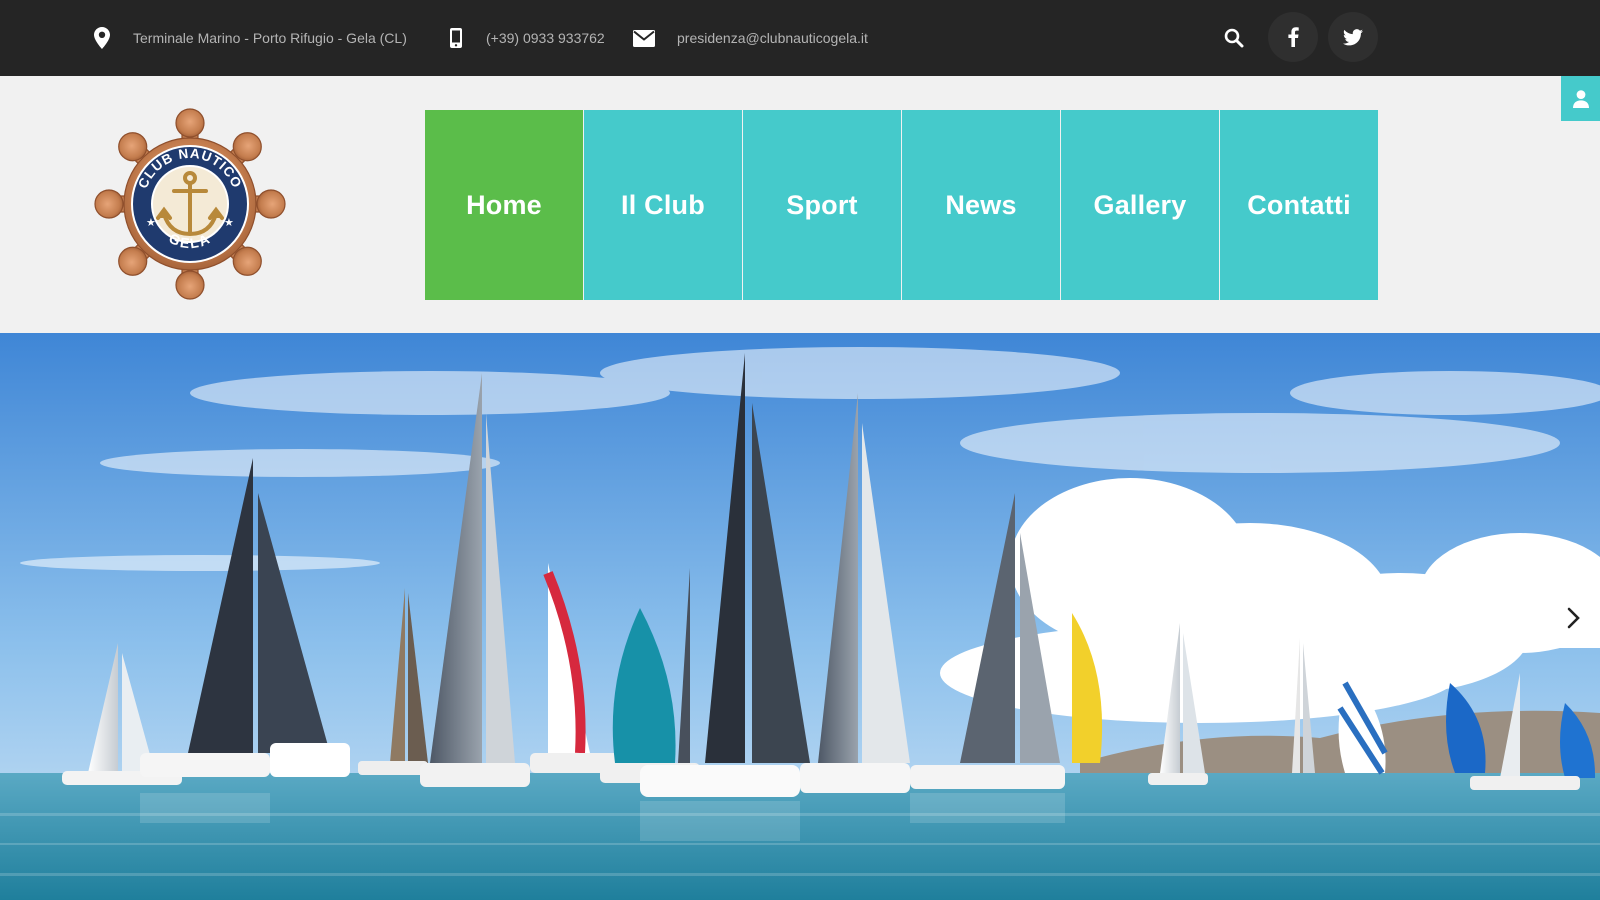 This screenshot has height=900, width=1600. I want to click on envelope-icon, so click(644, 38).